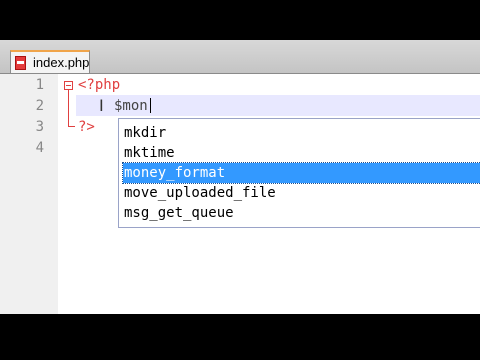  I want to click on letterbox-top, so click(240, 20).